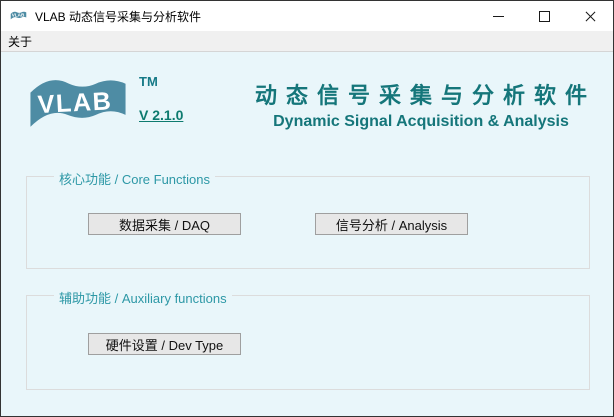 Image resolution: width=614 pixels, height=417 pixels. Describe the element at coordinates (143, 297) in the screenshot. I see `group-aux-label: 辅助功能 / Auxiliary functions` at that location.